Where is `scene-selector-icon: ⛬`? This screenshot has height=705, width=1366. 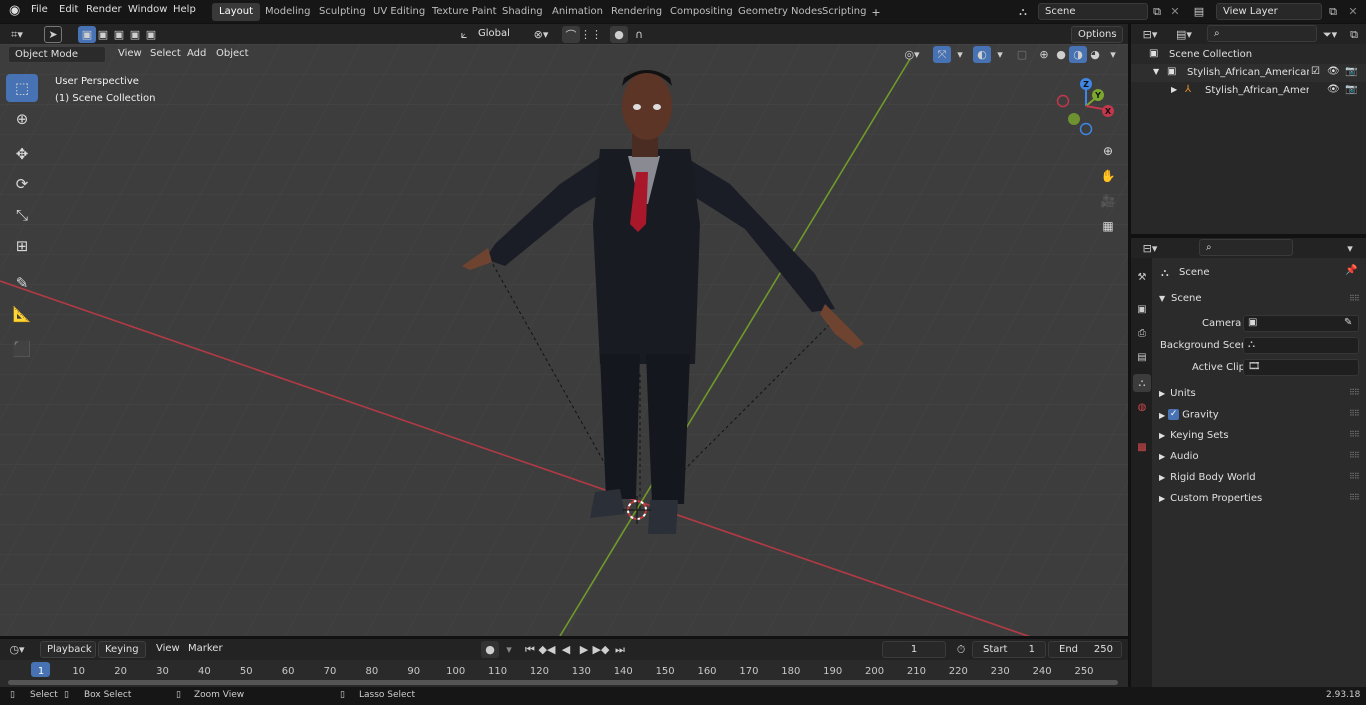
scene-selector-icon: ⛬ is located at coordinates (1023, 11).